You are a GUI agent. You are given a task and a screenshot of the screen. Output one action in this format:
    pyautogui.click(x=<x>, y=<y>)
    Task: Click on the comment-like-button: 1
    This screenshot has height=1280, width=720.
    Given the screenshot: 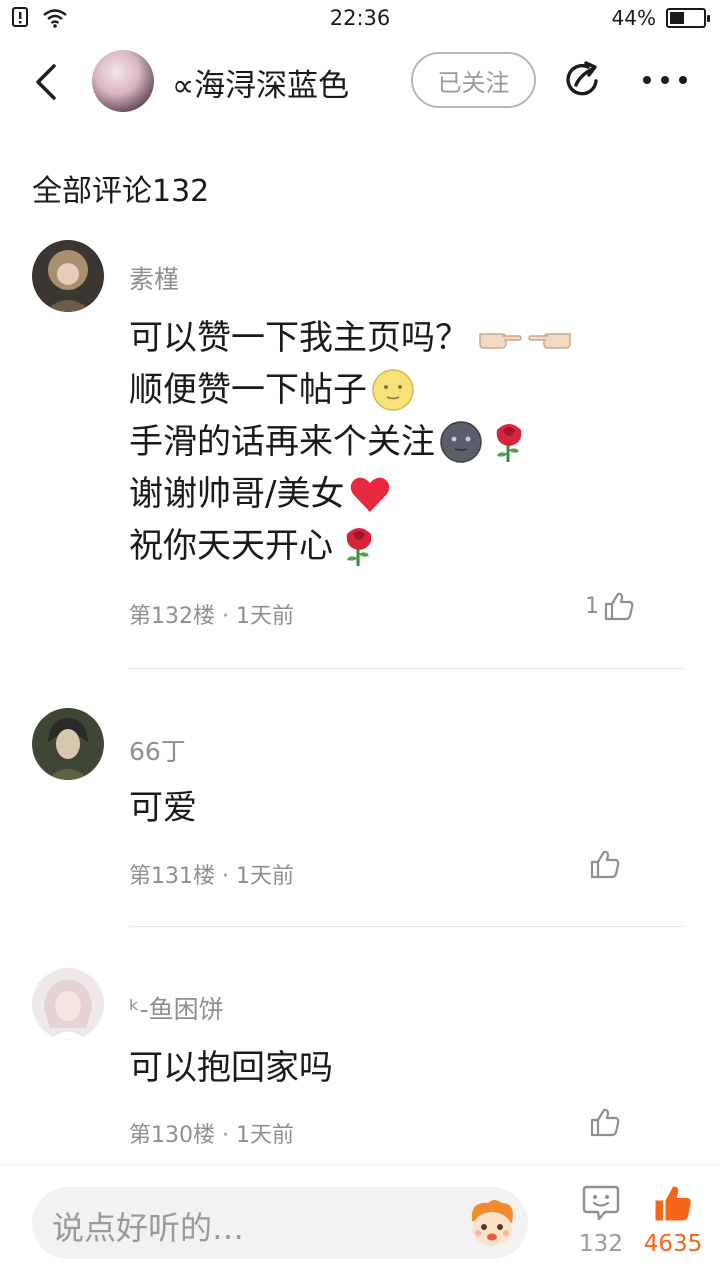 What is the action you would take?
    pyautogui.click(x=610, y=606)
    